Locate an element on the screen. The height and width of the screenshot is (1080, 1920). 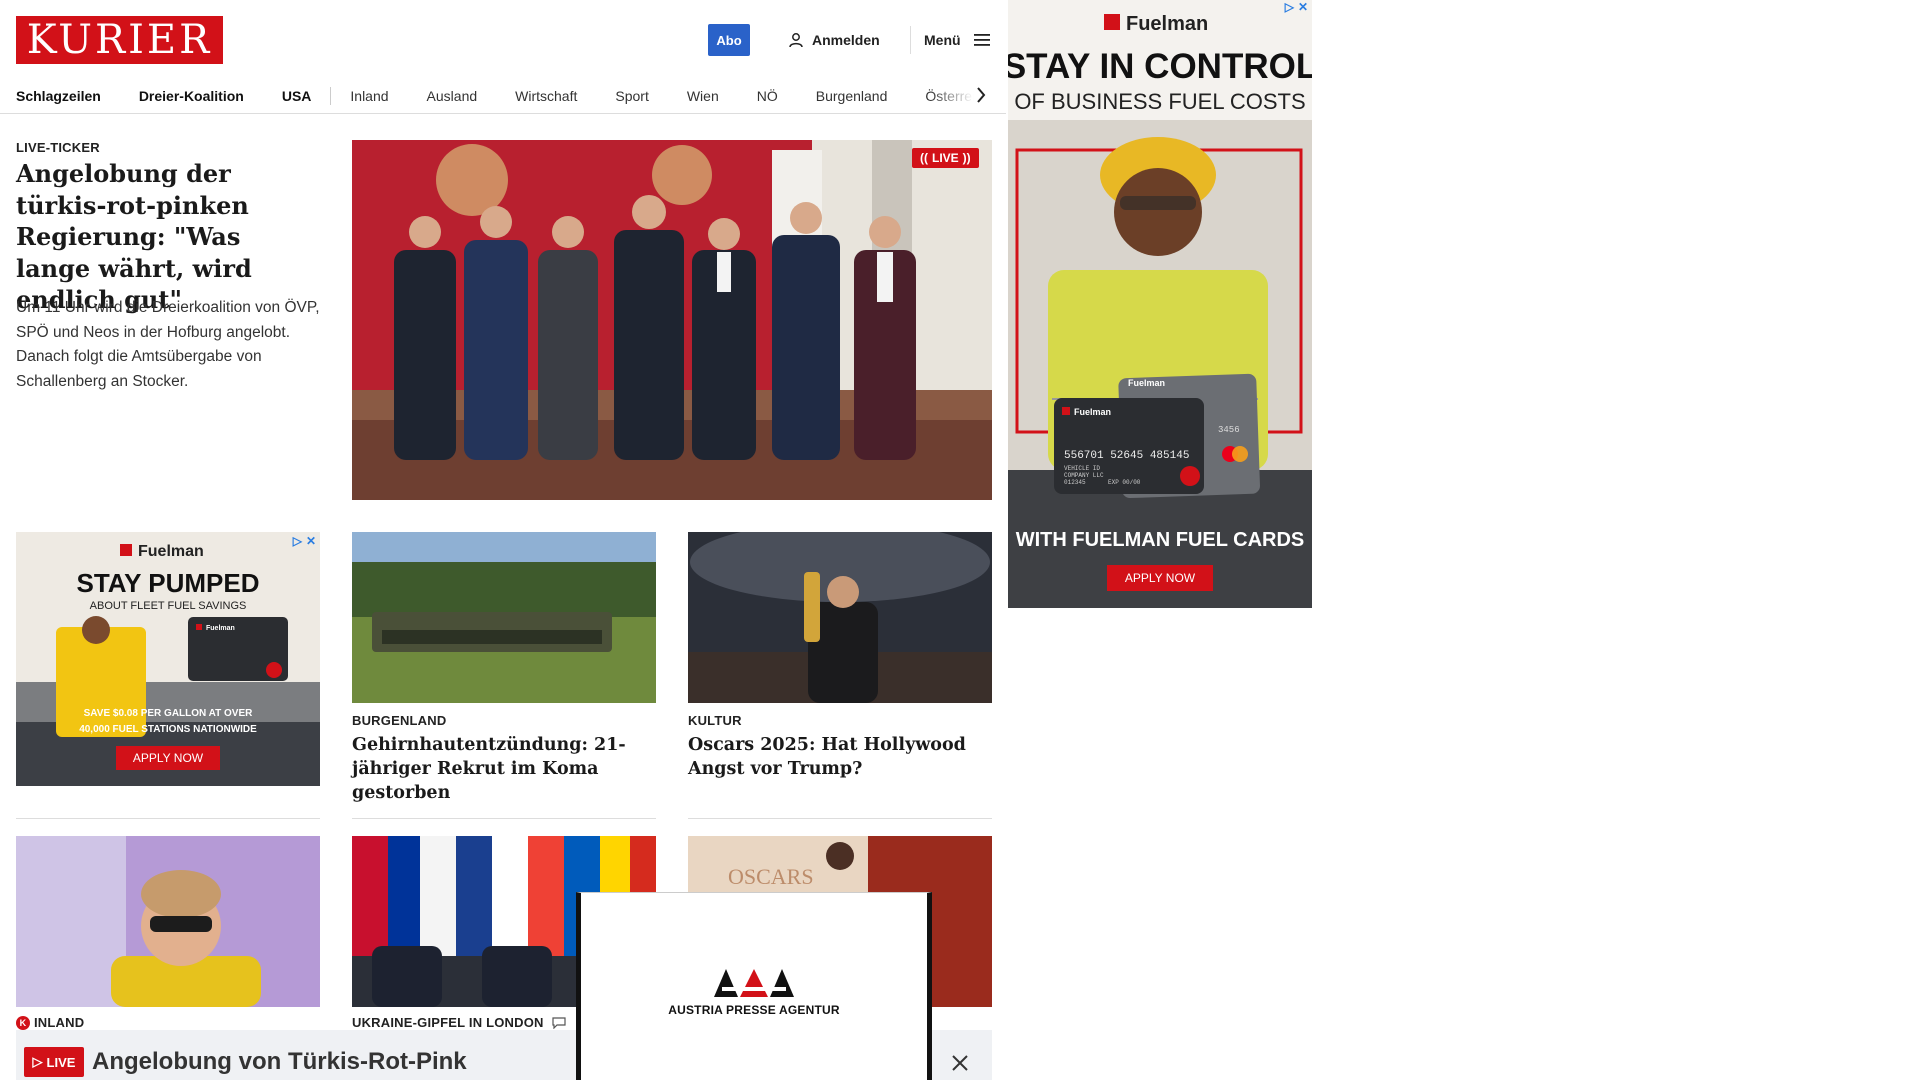
menu-label: Menü is located at coordinates (942, 40).